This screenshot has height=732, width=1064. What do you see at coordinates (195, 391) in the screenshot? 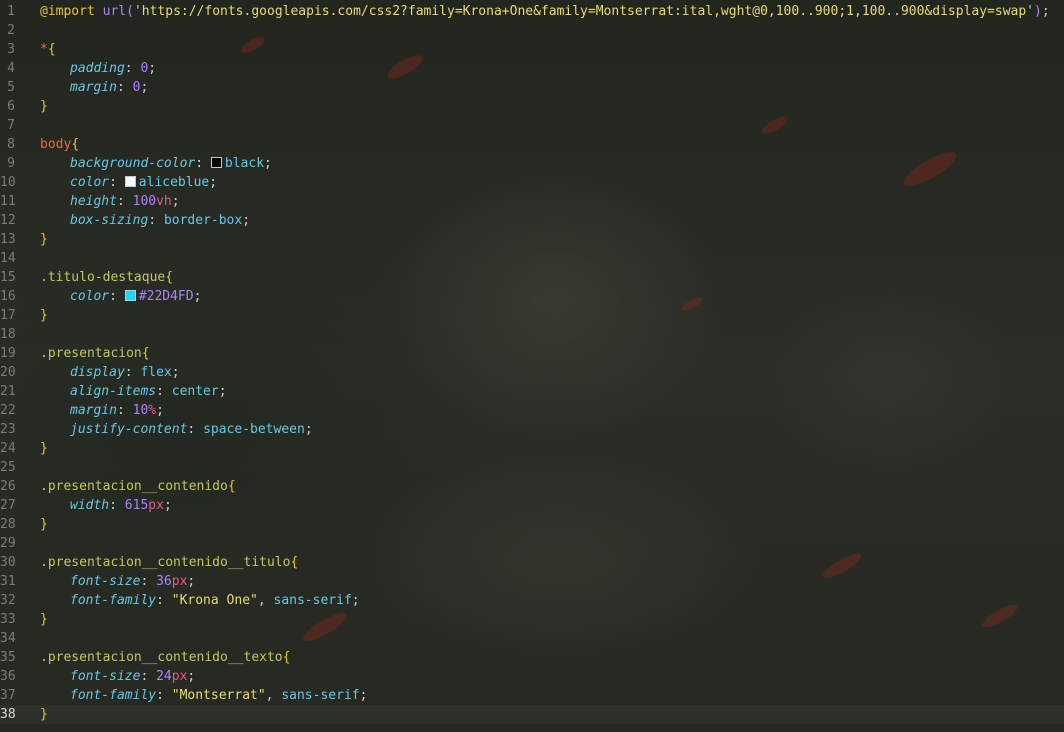
I see `code-token-val: center` at bounding box center [195, 391].